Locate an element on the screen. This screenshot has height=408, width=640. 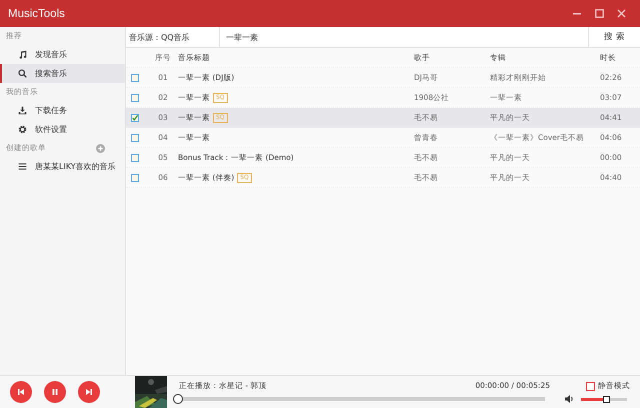
sidebar-item: 搜索音乐 is located at coordinates (62, 73).